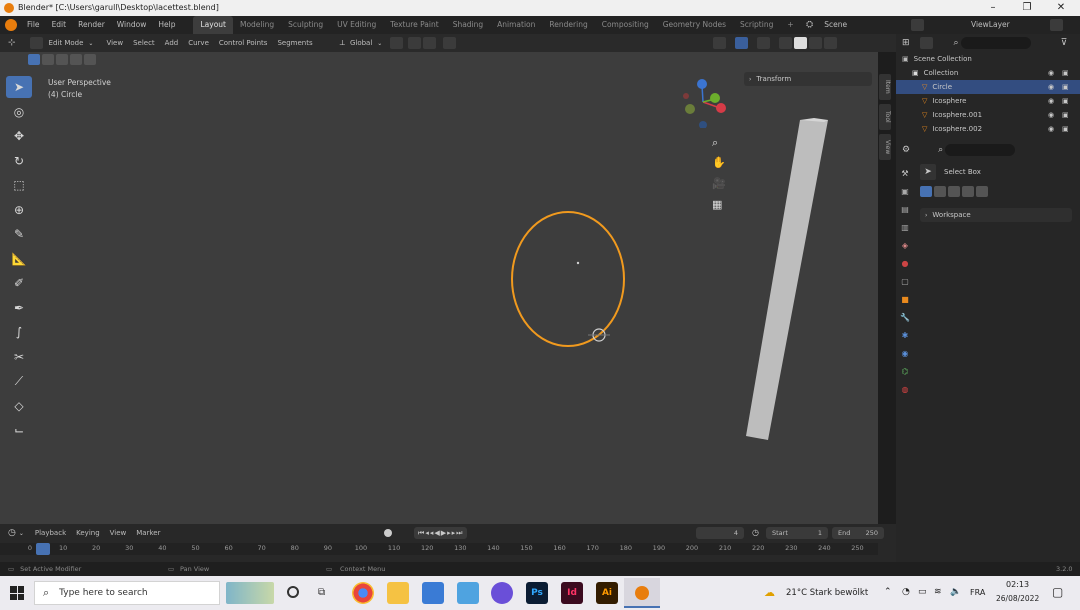 This screenshot has height=610, width=1080. What do you see at coordinates (132, 25) in the screenshot?
I see `menu-window: Window` at bounding box center [132, 25].